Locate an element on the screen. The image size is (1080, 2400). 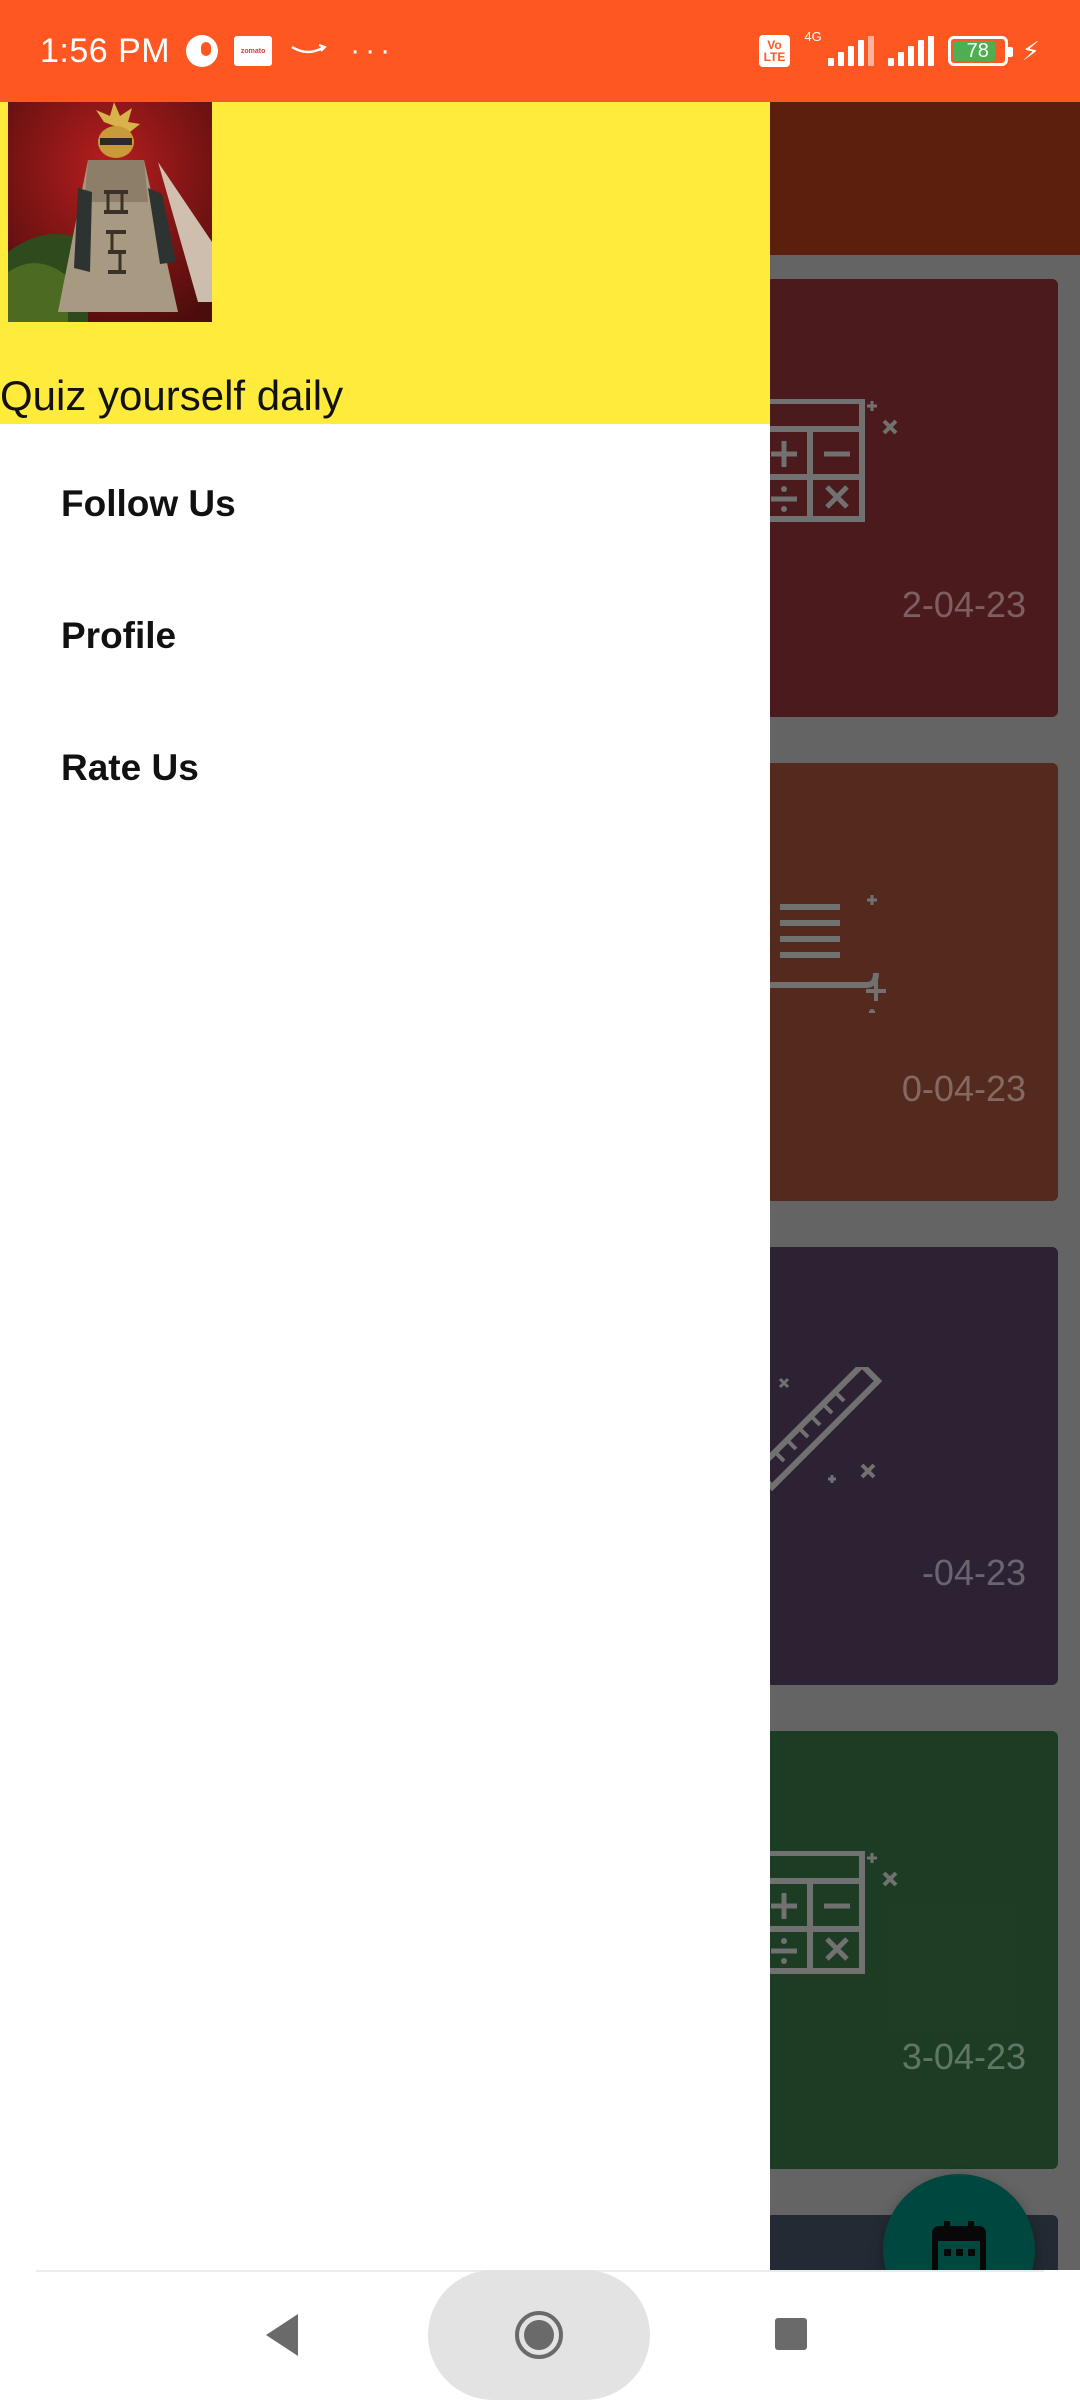
recents-icon is located at coordinates (791, 2334).